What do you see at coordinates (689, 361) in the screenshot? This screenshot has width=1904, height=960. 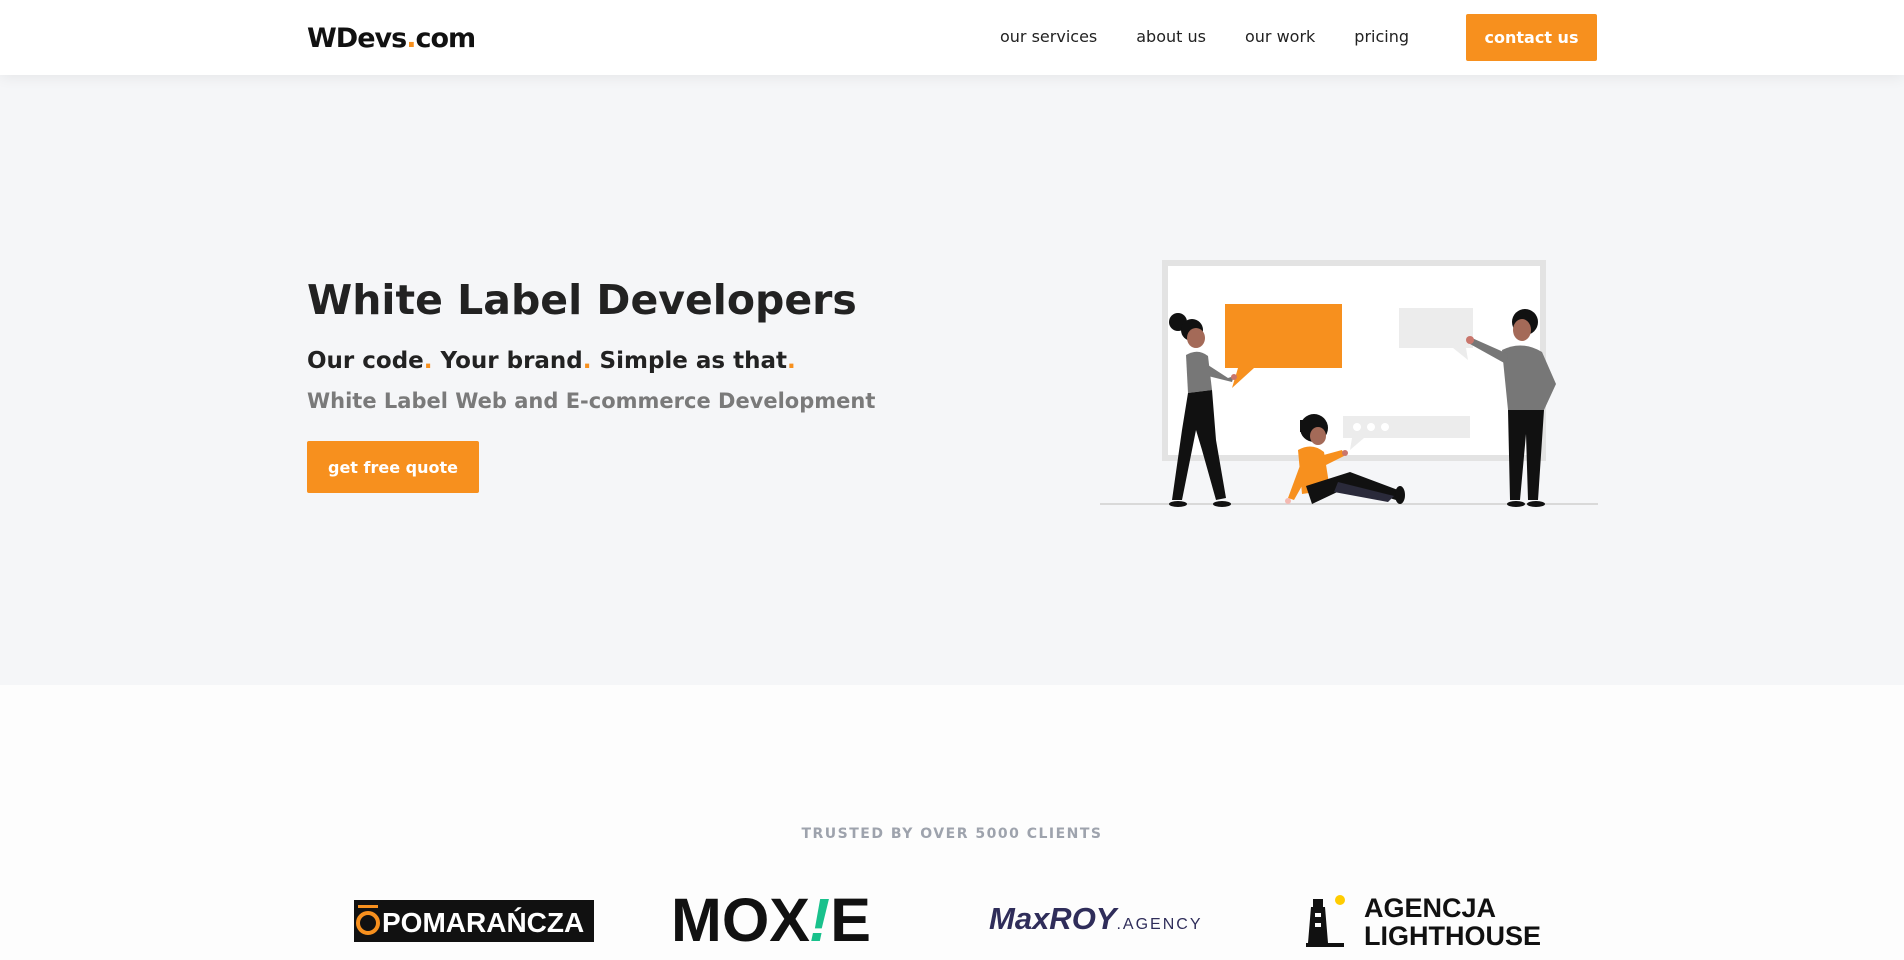 I see `tagline-part-3: Simple as that` at bounding box center [689, 361].